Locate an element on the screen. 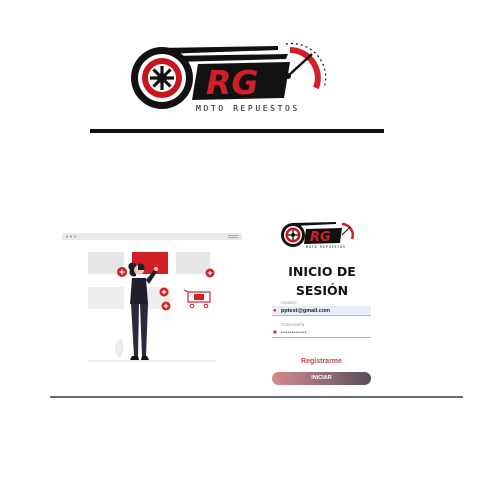 The width and height of the screenshot is (500, 500). illustration is located at coordinates (152, 297).